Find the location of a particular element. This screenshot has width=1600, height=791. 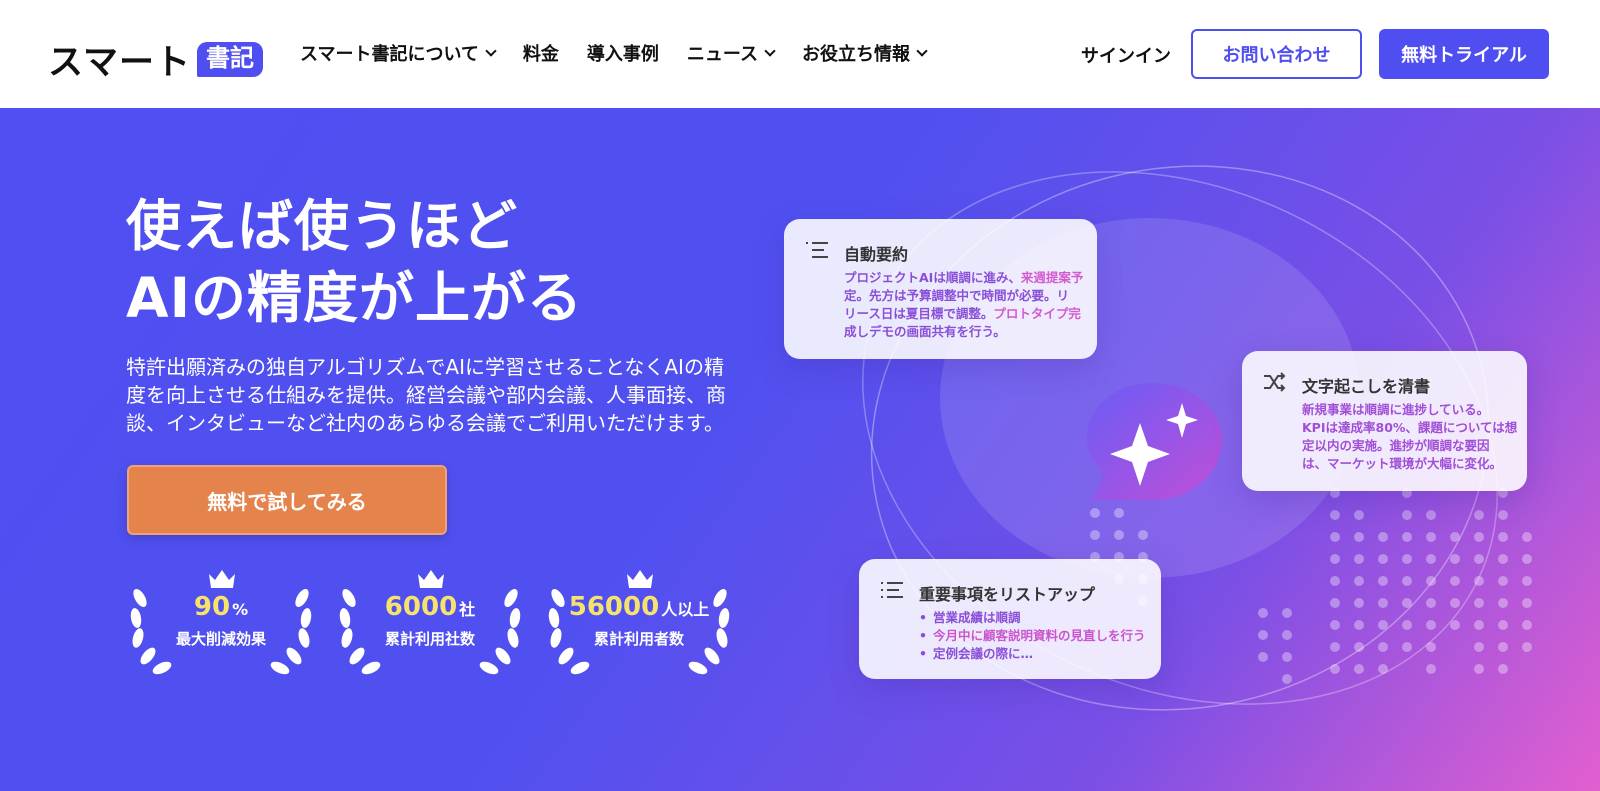

list-item: 今月中に顧客説明資料の見直しを行う is located at coordinates (1032, 636).